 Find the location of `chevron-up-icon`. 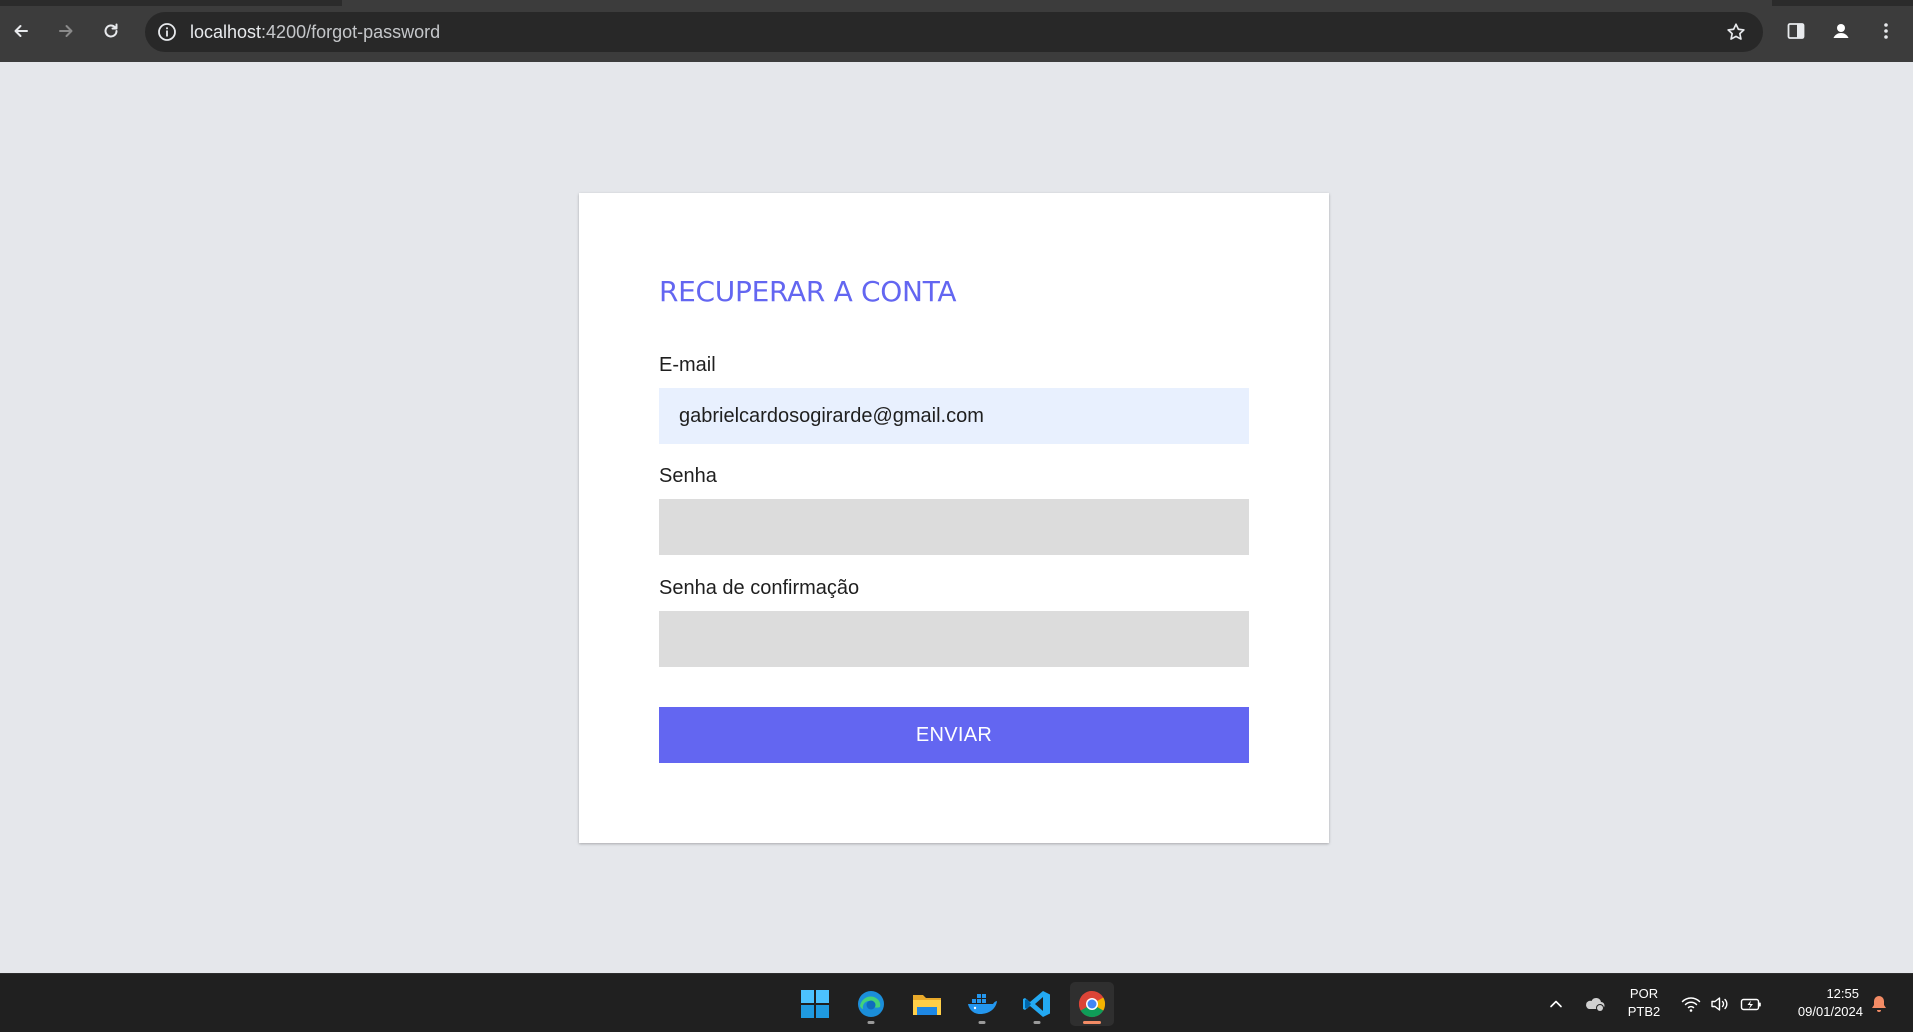

chevron-up-icon is located at coordinates (1556, 1004).